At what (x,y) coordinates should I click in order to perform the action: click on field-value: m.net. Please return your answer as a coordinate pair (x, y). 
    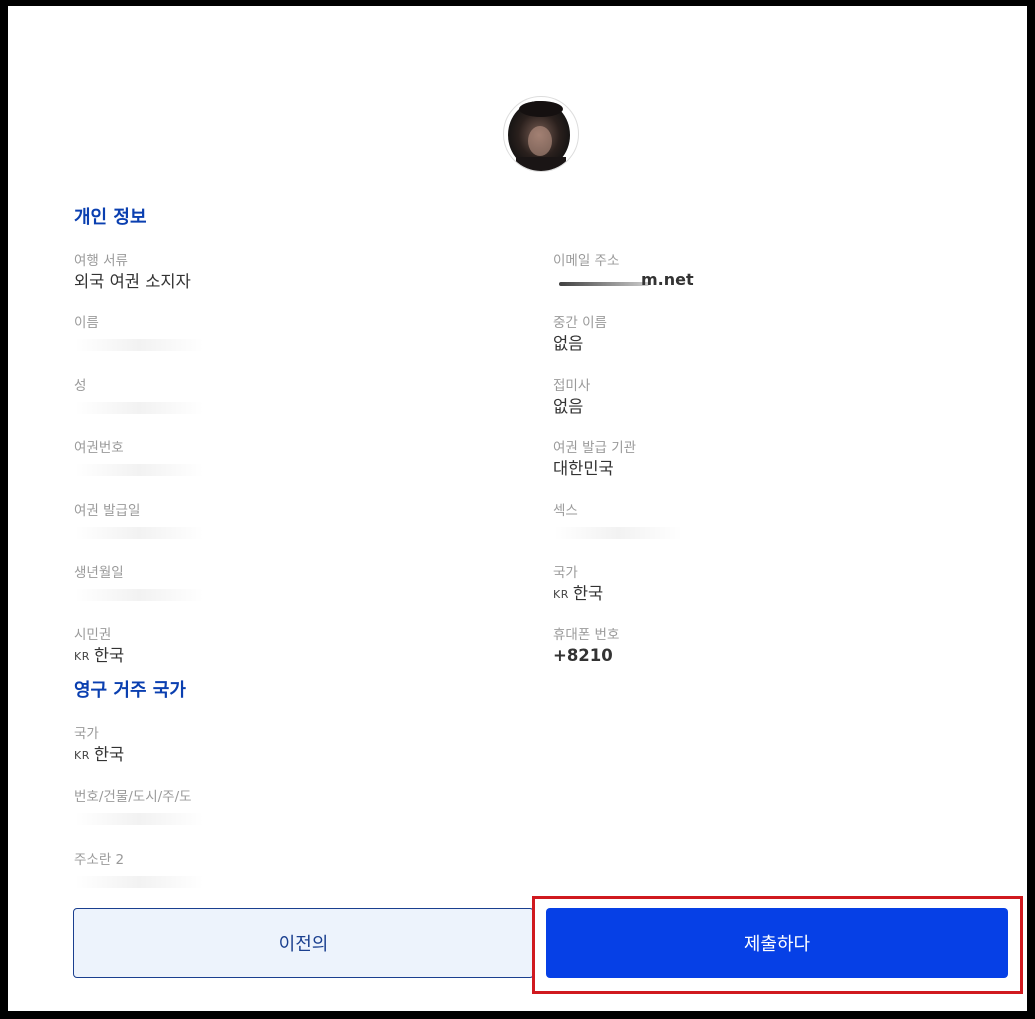
    Looking at the image, I should click on (623, 281).